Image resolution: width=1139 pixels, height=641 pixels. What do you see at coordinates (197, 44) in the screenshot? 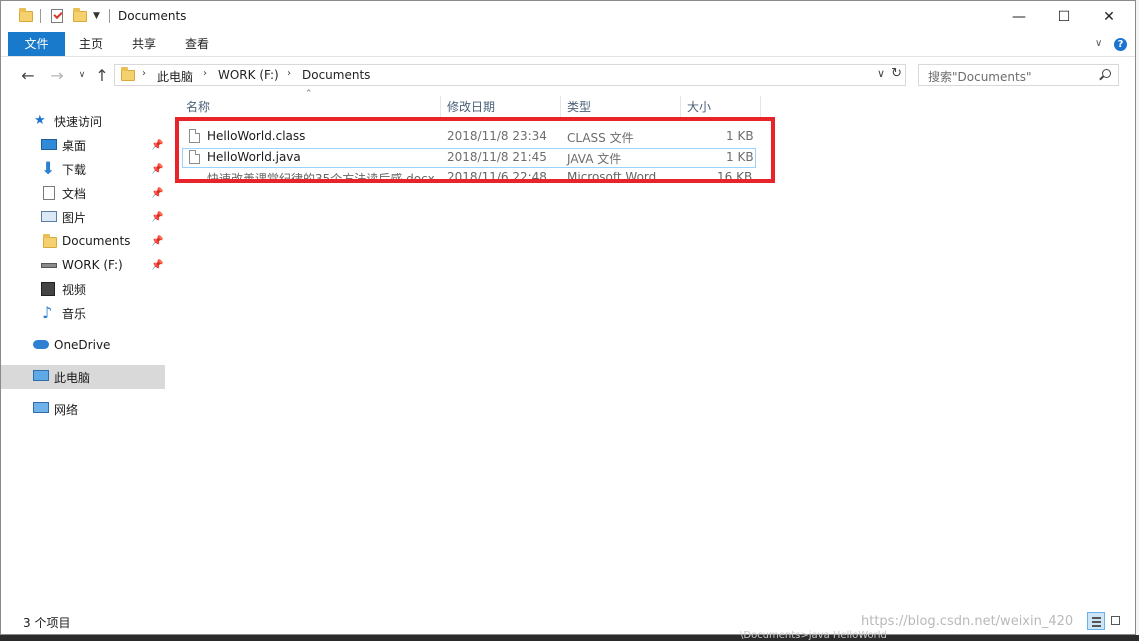
I see `tab-view: 查看` at bounding box center [197, 44].